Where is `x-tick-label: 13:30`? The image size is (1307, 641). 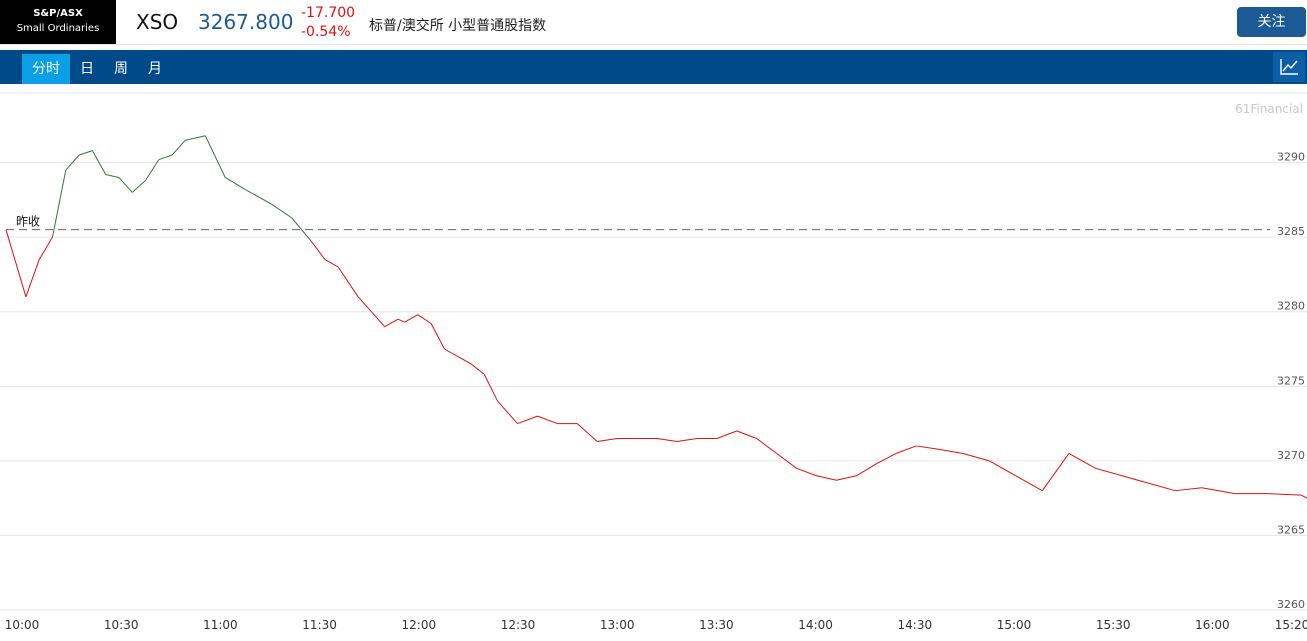 x-tick-label: 13:30 is located at coordinates (716, 625).